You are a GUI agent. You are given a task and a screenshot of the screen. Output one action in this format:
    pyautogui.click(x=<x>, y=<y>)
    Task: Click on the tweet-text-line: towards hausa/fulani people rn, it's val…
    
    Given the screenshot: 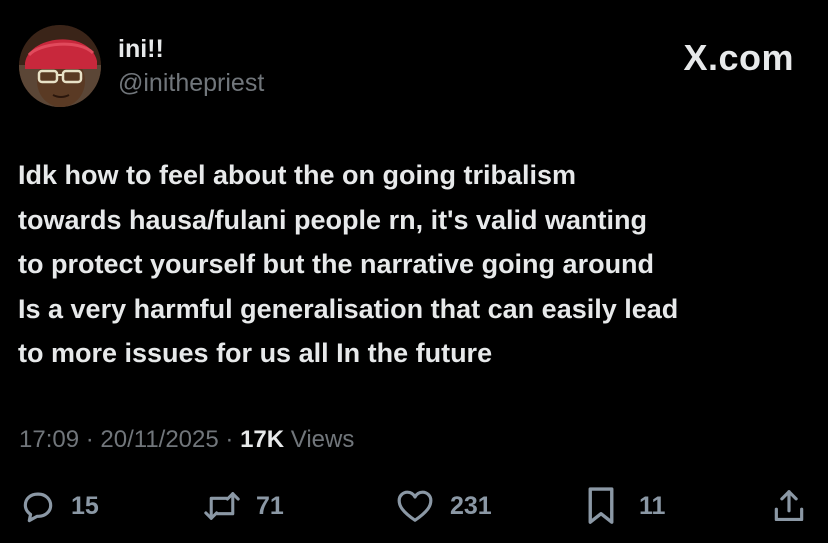 What is the action you would take?
    pyautogui.click(x=333, y=219)
    